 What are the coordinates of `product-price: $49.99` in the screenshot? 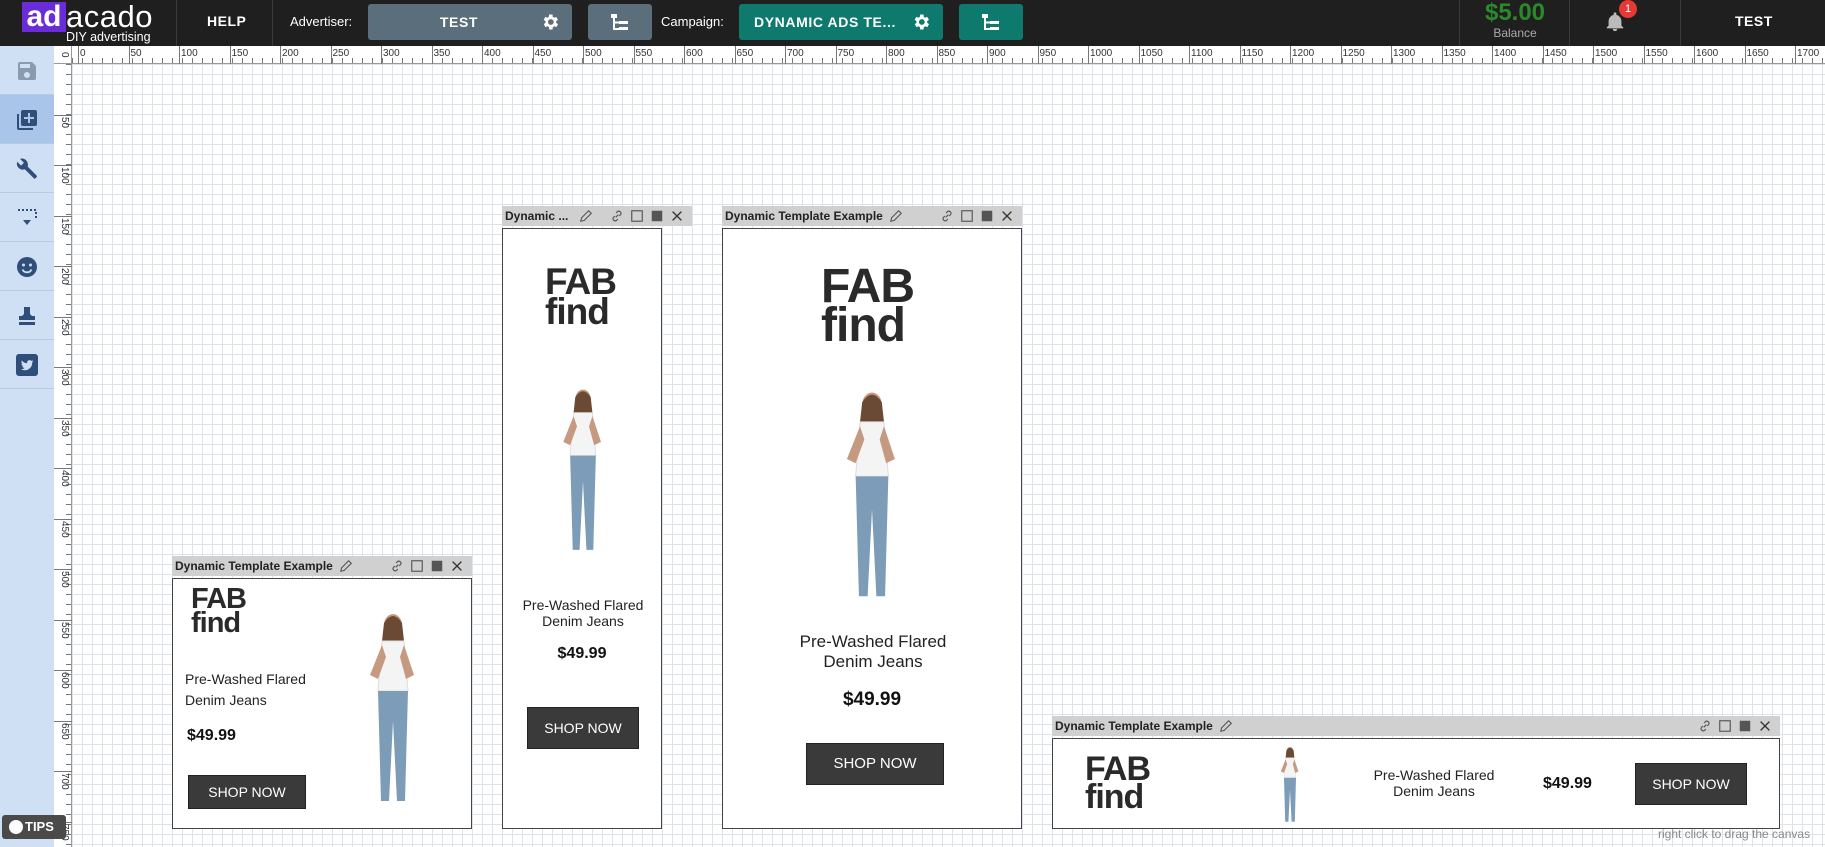 It's located at (582, 653).